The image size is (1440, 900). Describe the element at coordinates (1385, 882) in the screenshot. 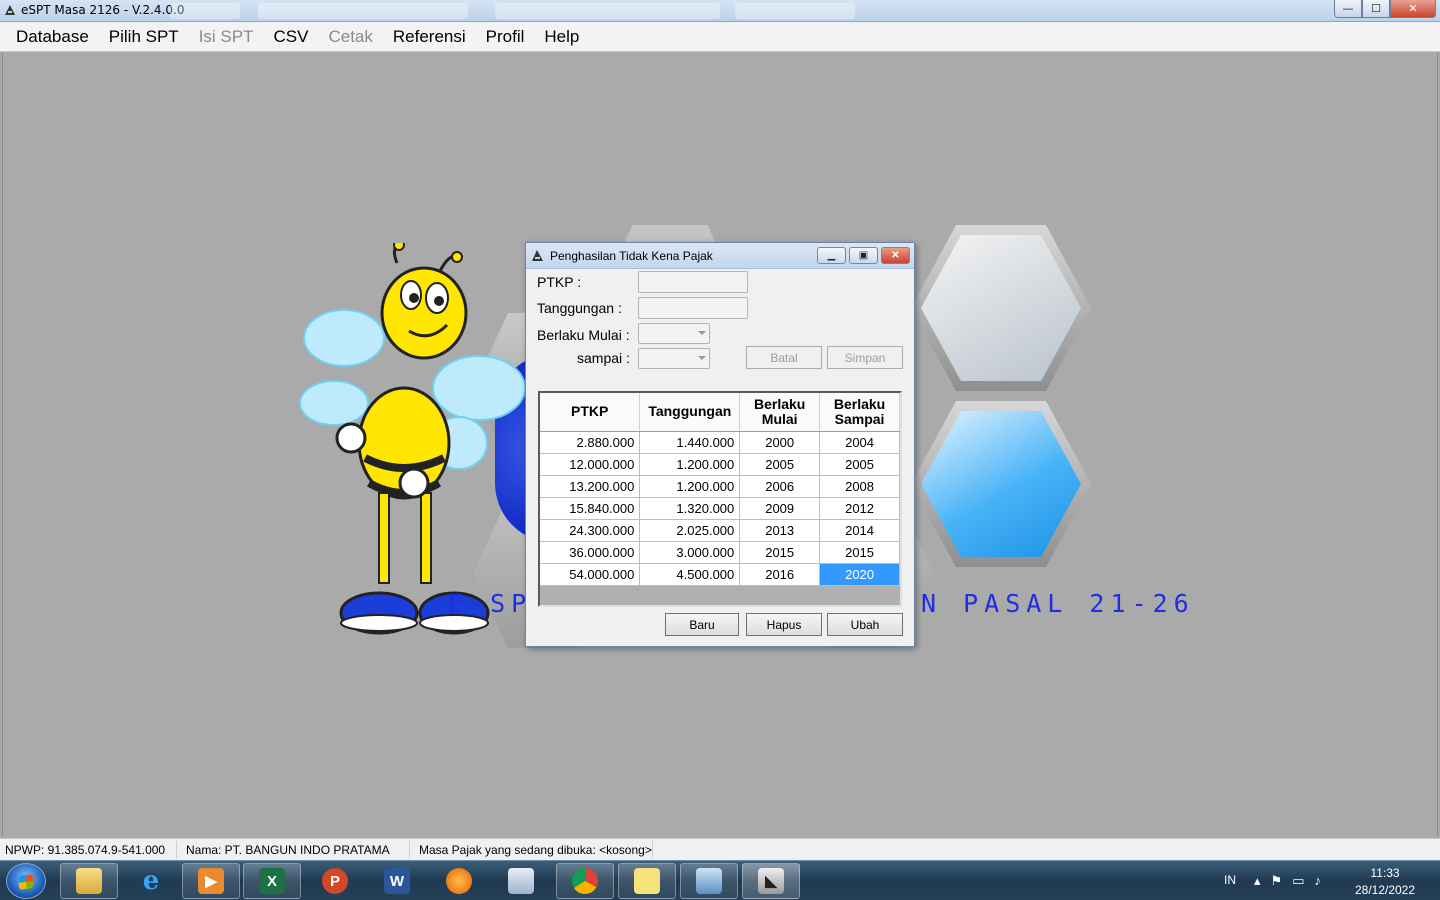

I see `clock: 11:33 28/12/2022` at that location.